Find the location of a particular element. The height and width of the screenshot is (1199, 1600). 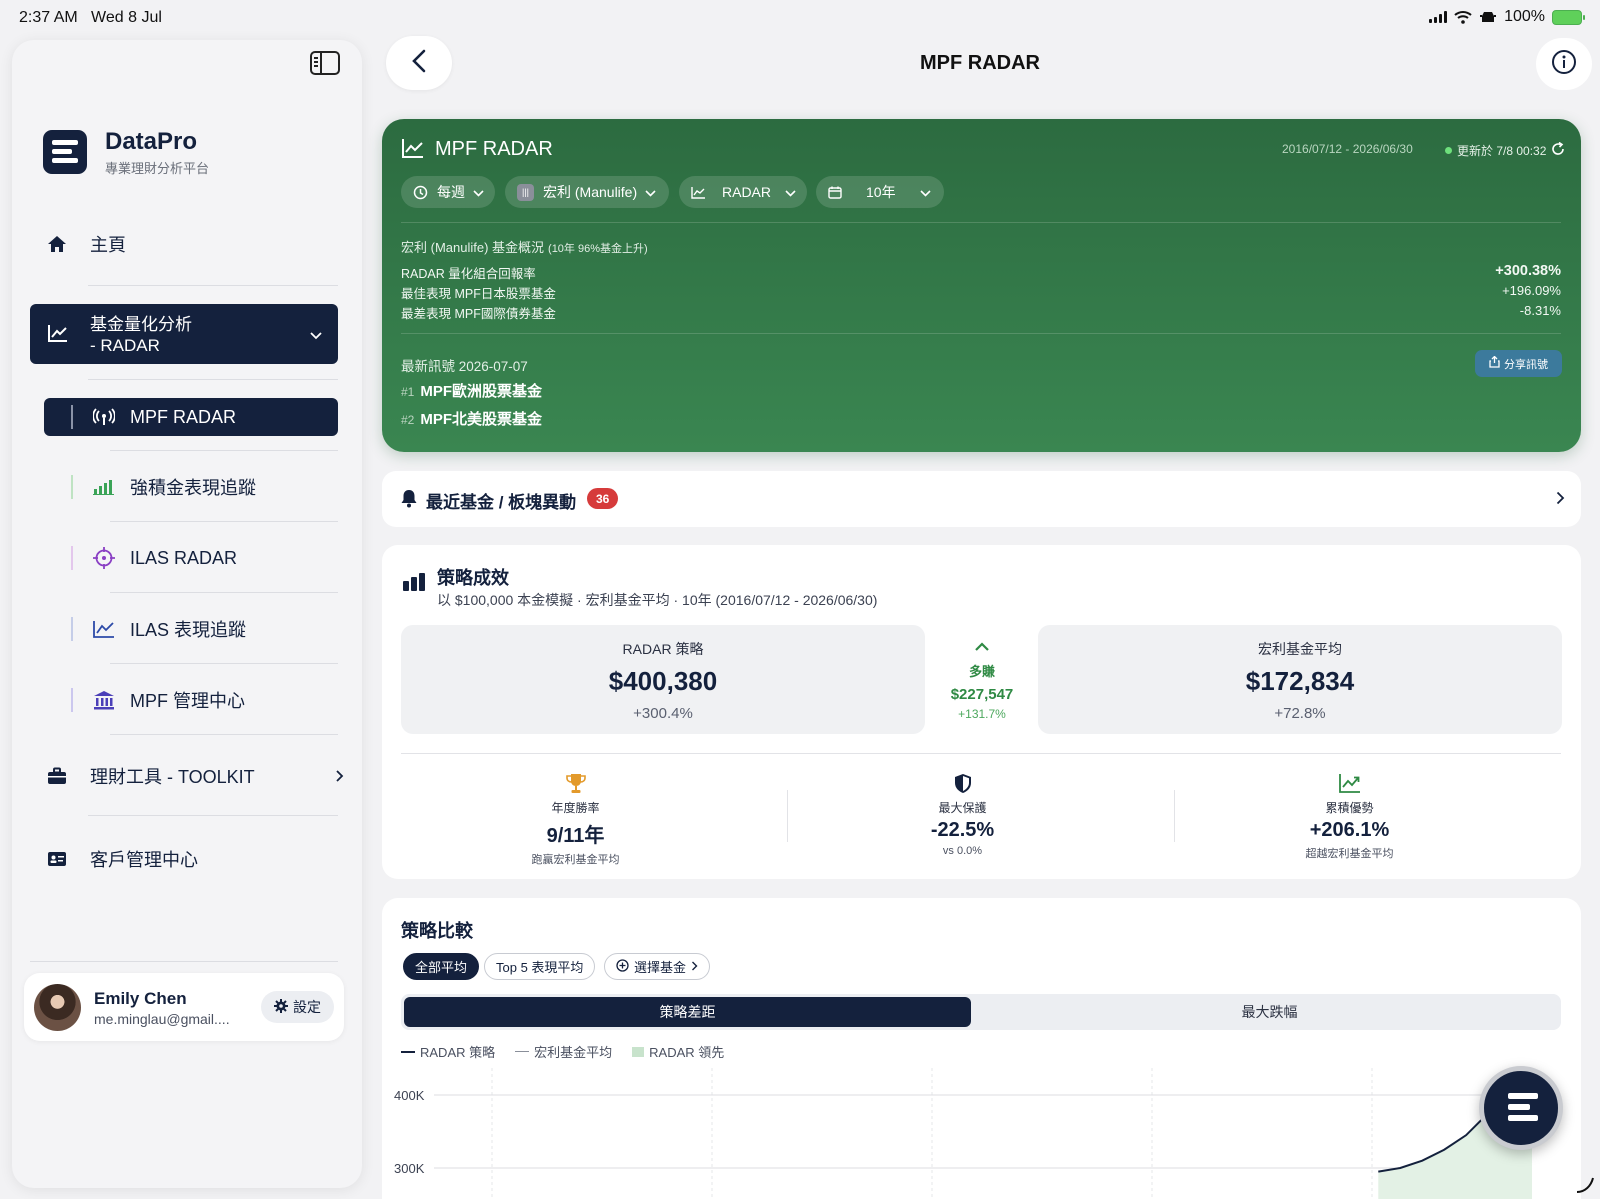

updated-status: 更新於 7/8 00:32 is located at coordinates (1505, 150).